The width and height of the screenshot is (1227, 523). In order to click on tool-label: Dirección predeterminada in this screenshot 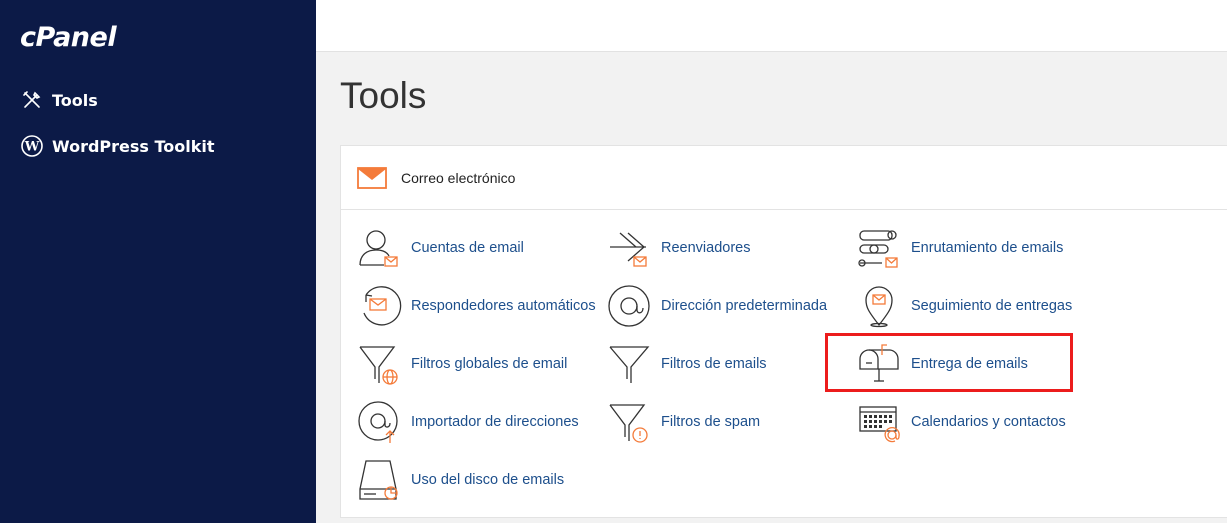, I will do `click(744, 306)`.